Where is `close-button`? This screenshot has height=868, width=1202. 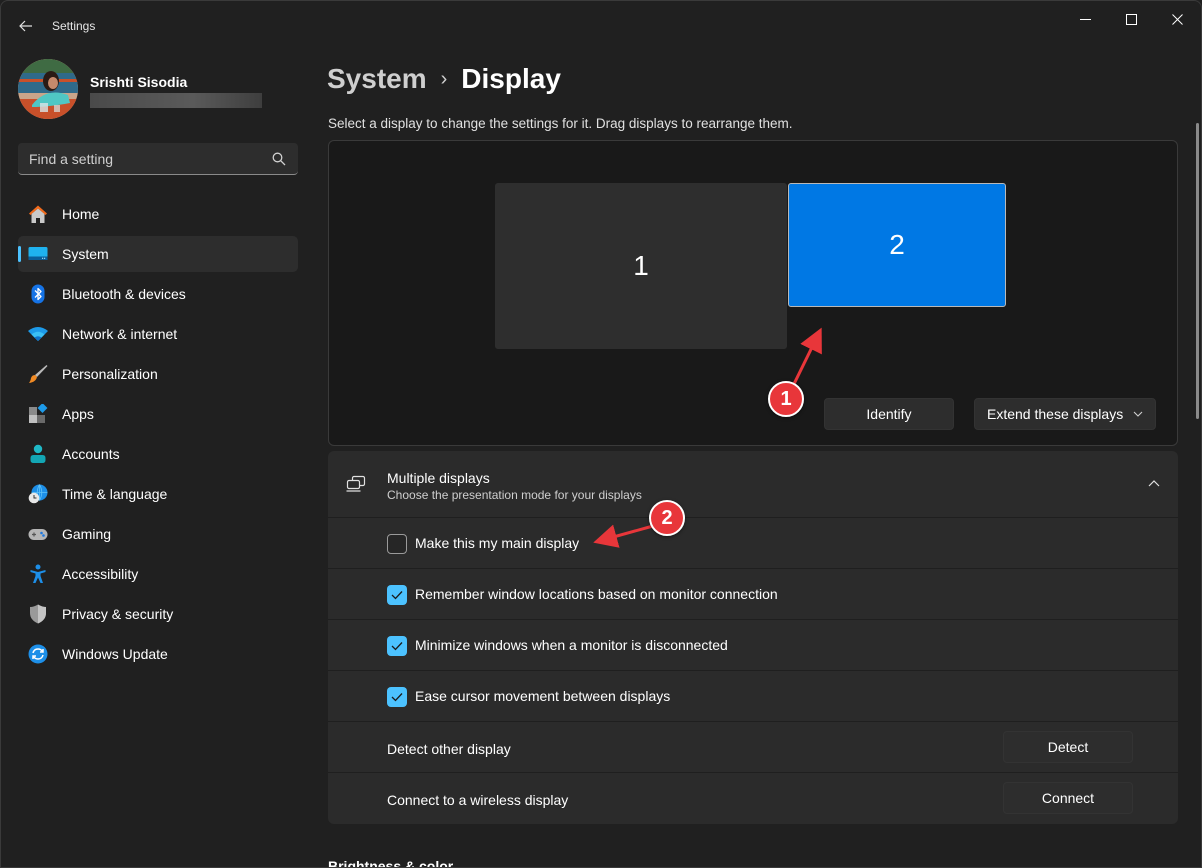 close-button is located at coordinates (1178, 20).